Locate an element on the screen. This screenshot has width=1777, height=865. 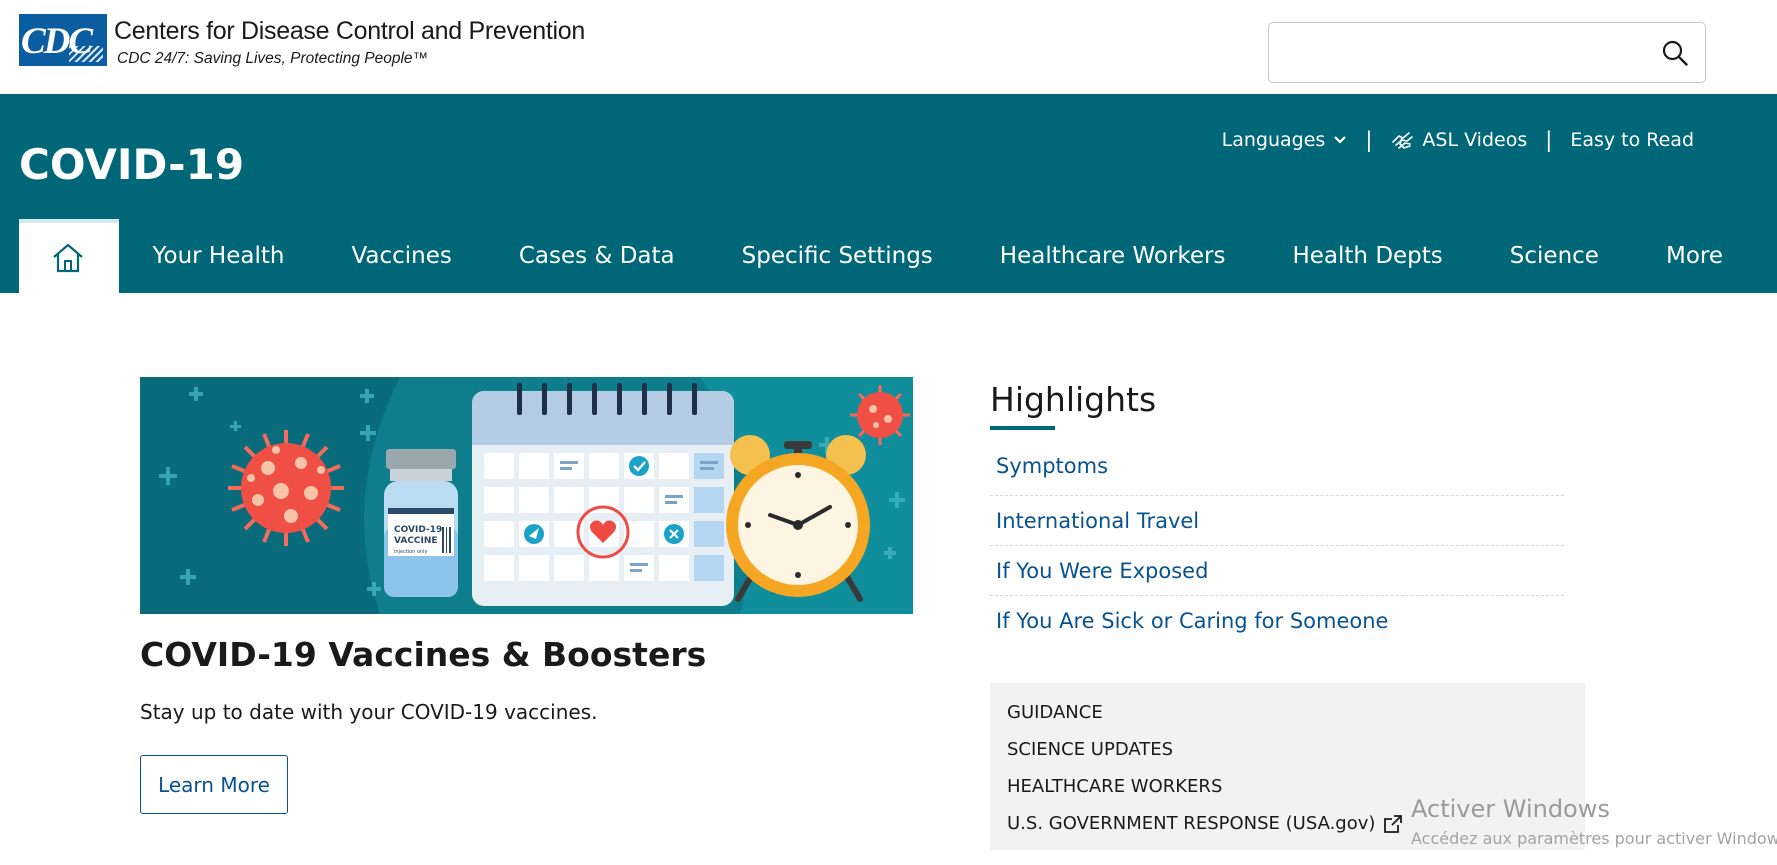
nav-home is located at coordinates (69, 256).